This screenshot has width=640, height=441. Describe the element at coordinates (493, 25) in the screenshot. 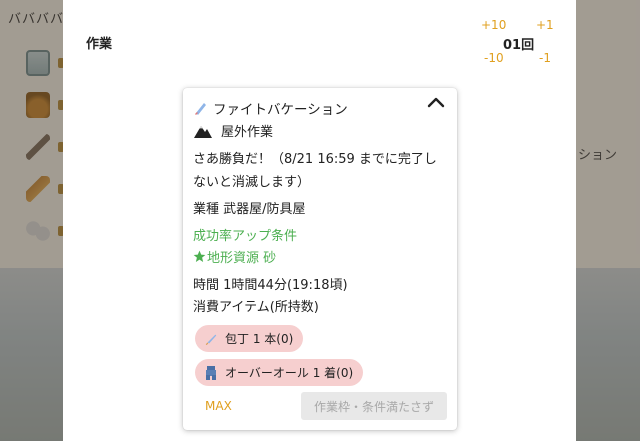

I see `plus-10-button: +10` at that location.